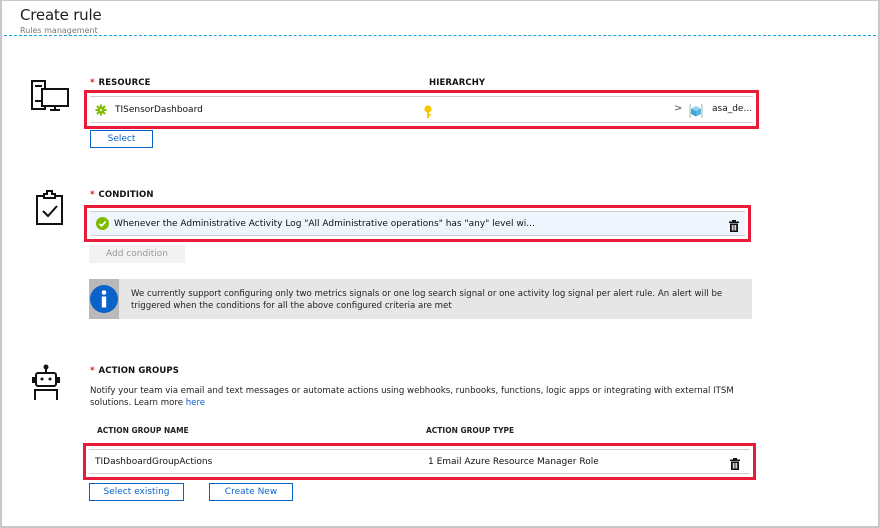 This screenshot has height=528, width=880. What do you see at coordinates (120, 83) in the screenshot?
I see `resource-label: * RESOURCE` at bounding box center [120, 83].